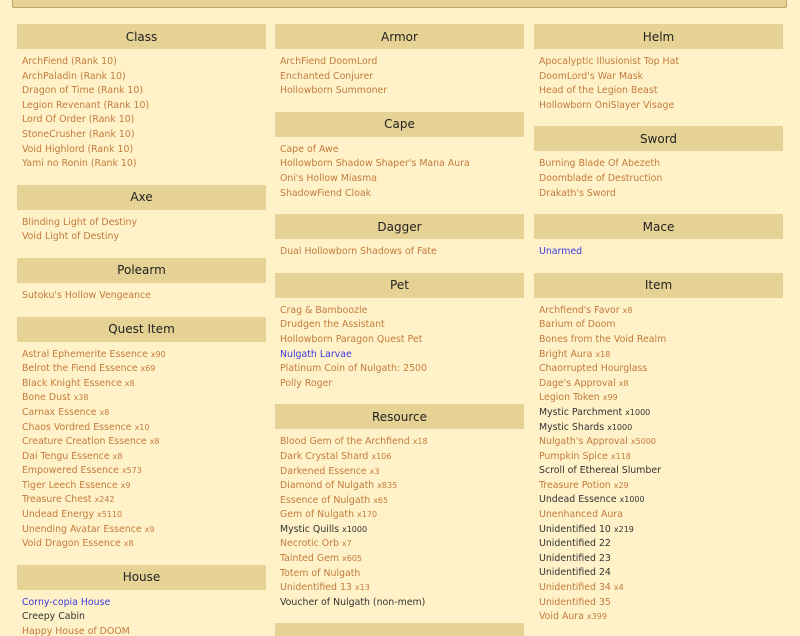 This screenshot has width=800, height=636. What do you see at coordinates (53, 617) in the screenshot?
I see `item-name: Creepy Cabin` at bounding box center [53, 617].